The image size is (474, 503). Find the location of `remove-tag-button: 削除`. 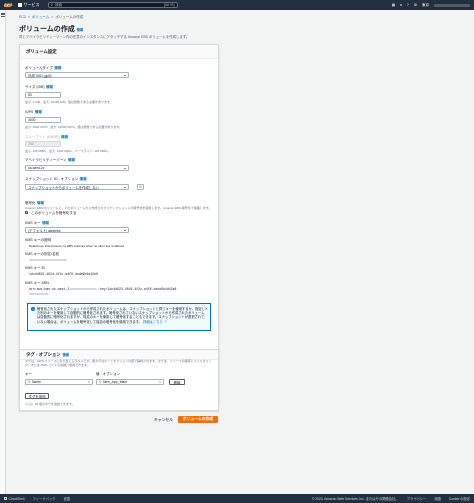

remove-tag-button: 削除 is located at coordinates (177, 382).